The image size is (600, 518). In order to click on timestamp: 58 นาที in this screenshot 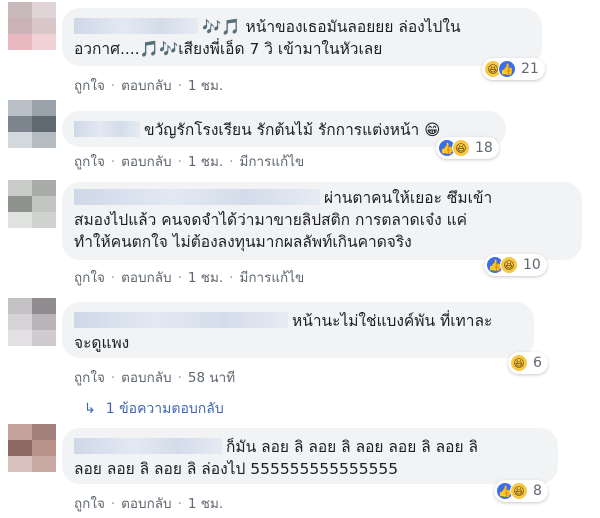, I will do `click(211, 378)`.